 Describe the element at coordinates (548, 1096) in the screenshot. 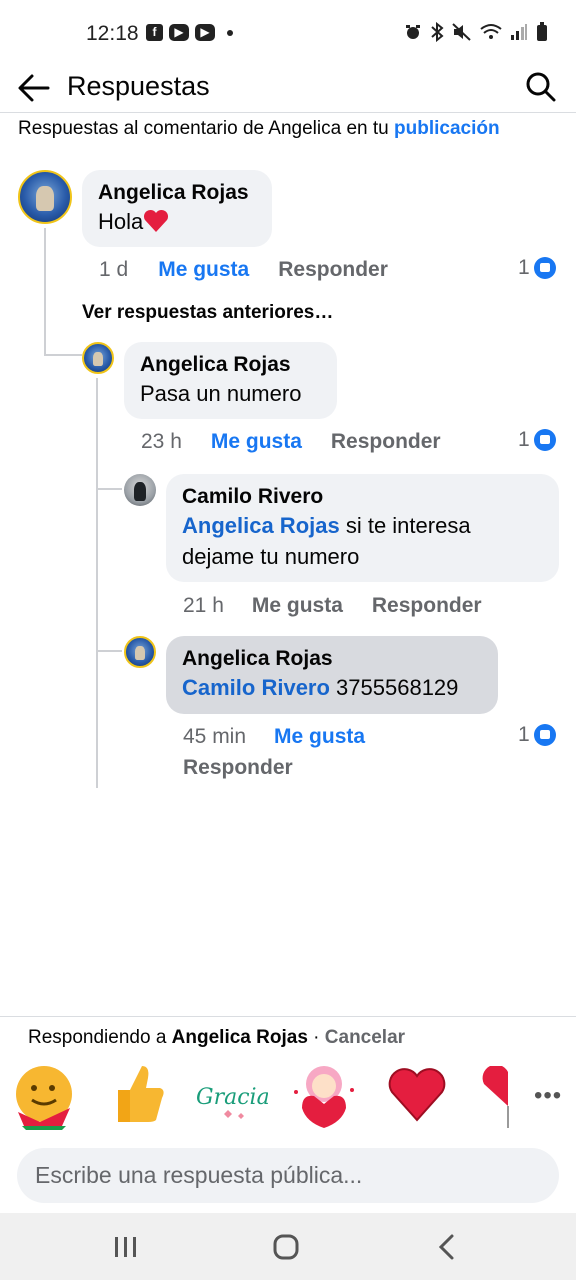

I see `more-stickers-icon: •••` at that location.